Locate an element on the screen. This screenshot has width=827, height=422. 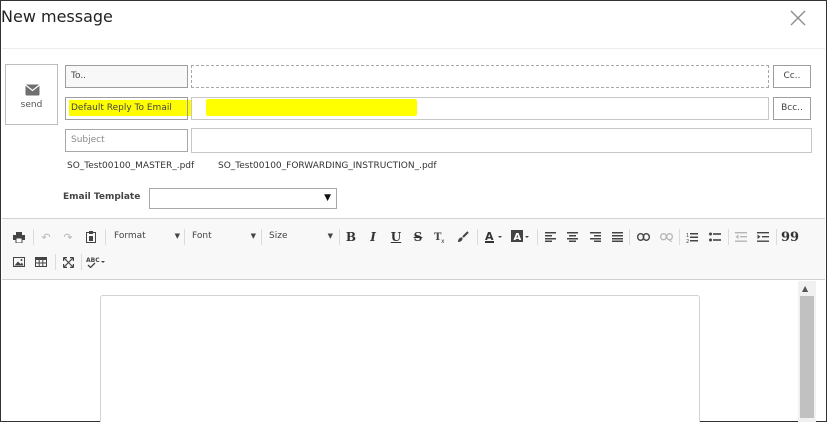
scrollbar-thumb is located at coordinates (807, 357).